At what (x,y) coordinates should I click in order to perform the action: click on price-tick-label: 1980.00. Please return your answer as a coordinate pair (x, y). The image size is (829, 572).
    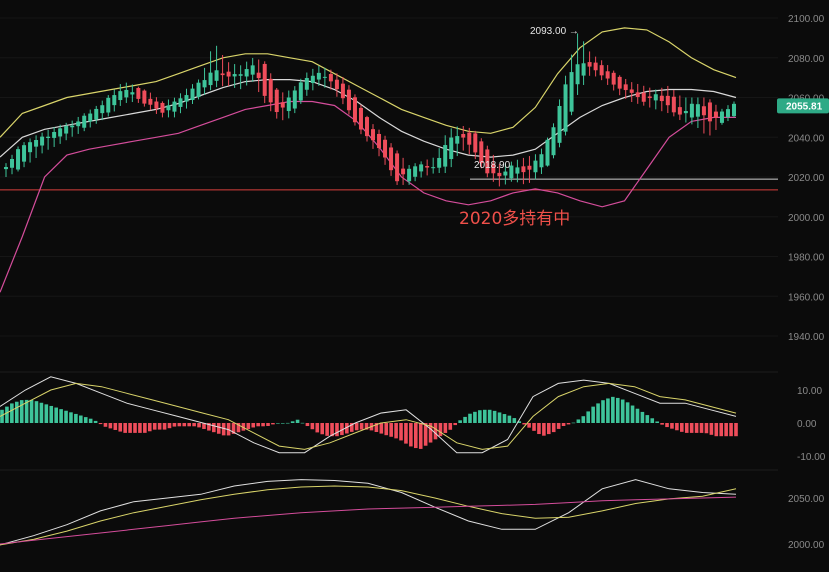
    Looking at the image, I should click on (806, 258).